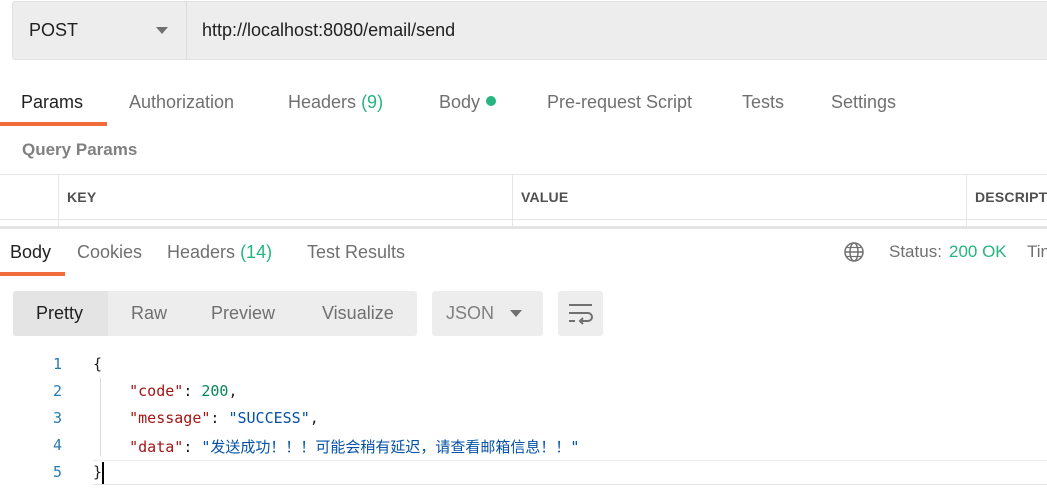 The image size is (1047, 501). Describe the element at coordinates (978, 251) in the screenshot. I see `status-value: 200 OK` at that location.